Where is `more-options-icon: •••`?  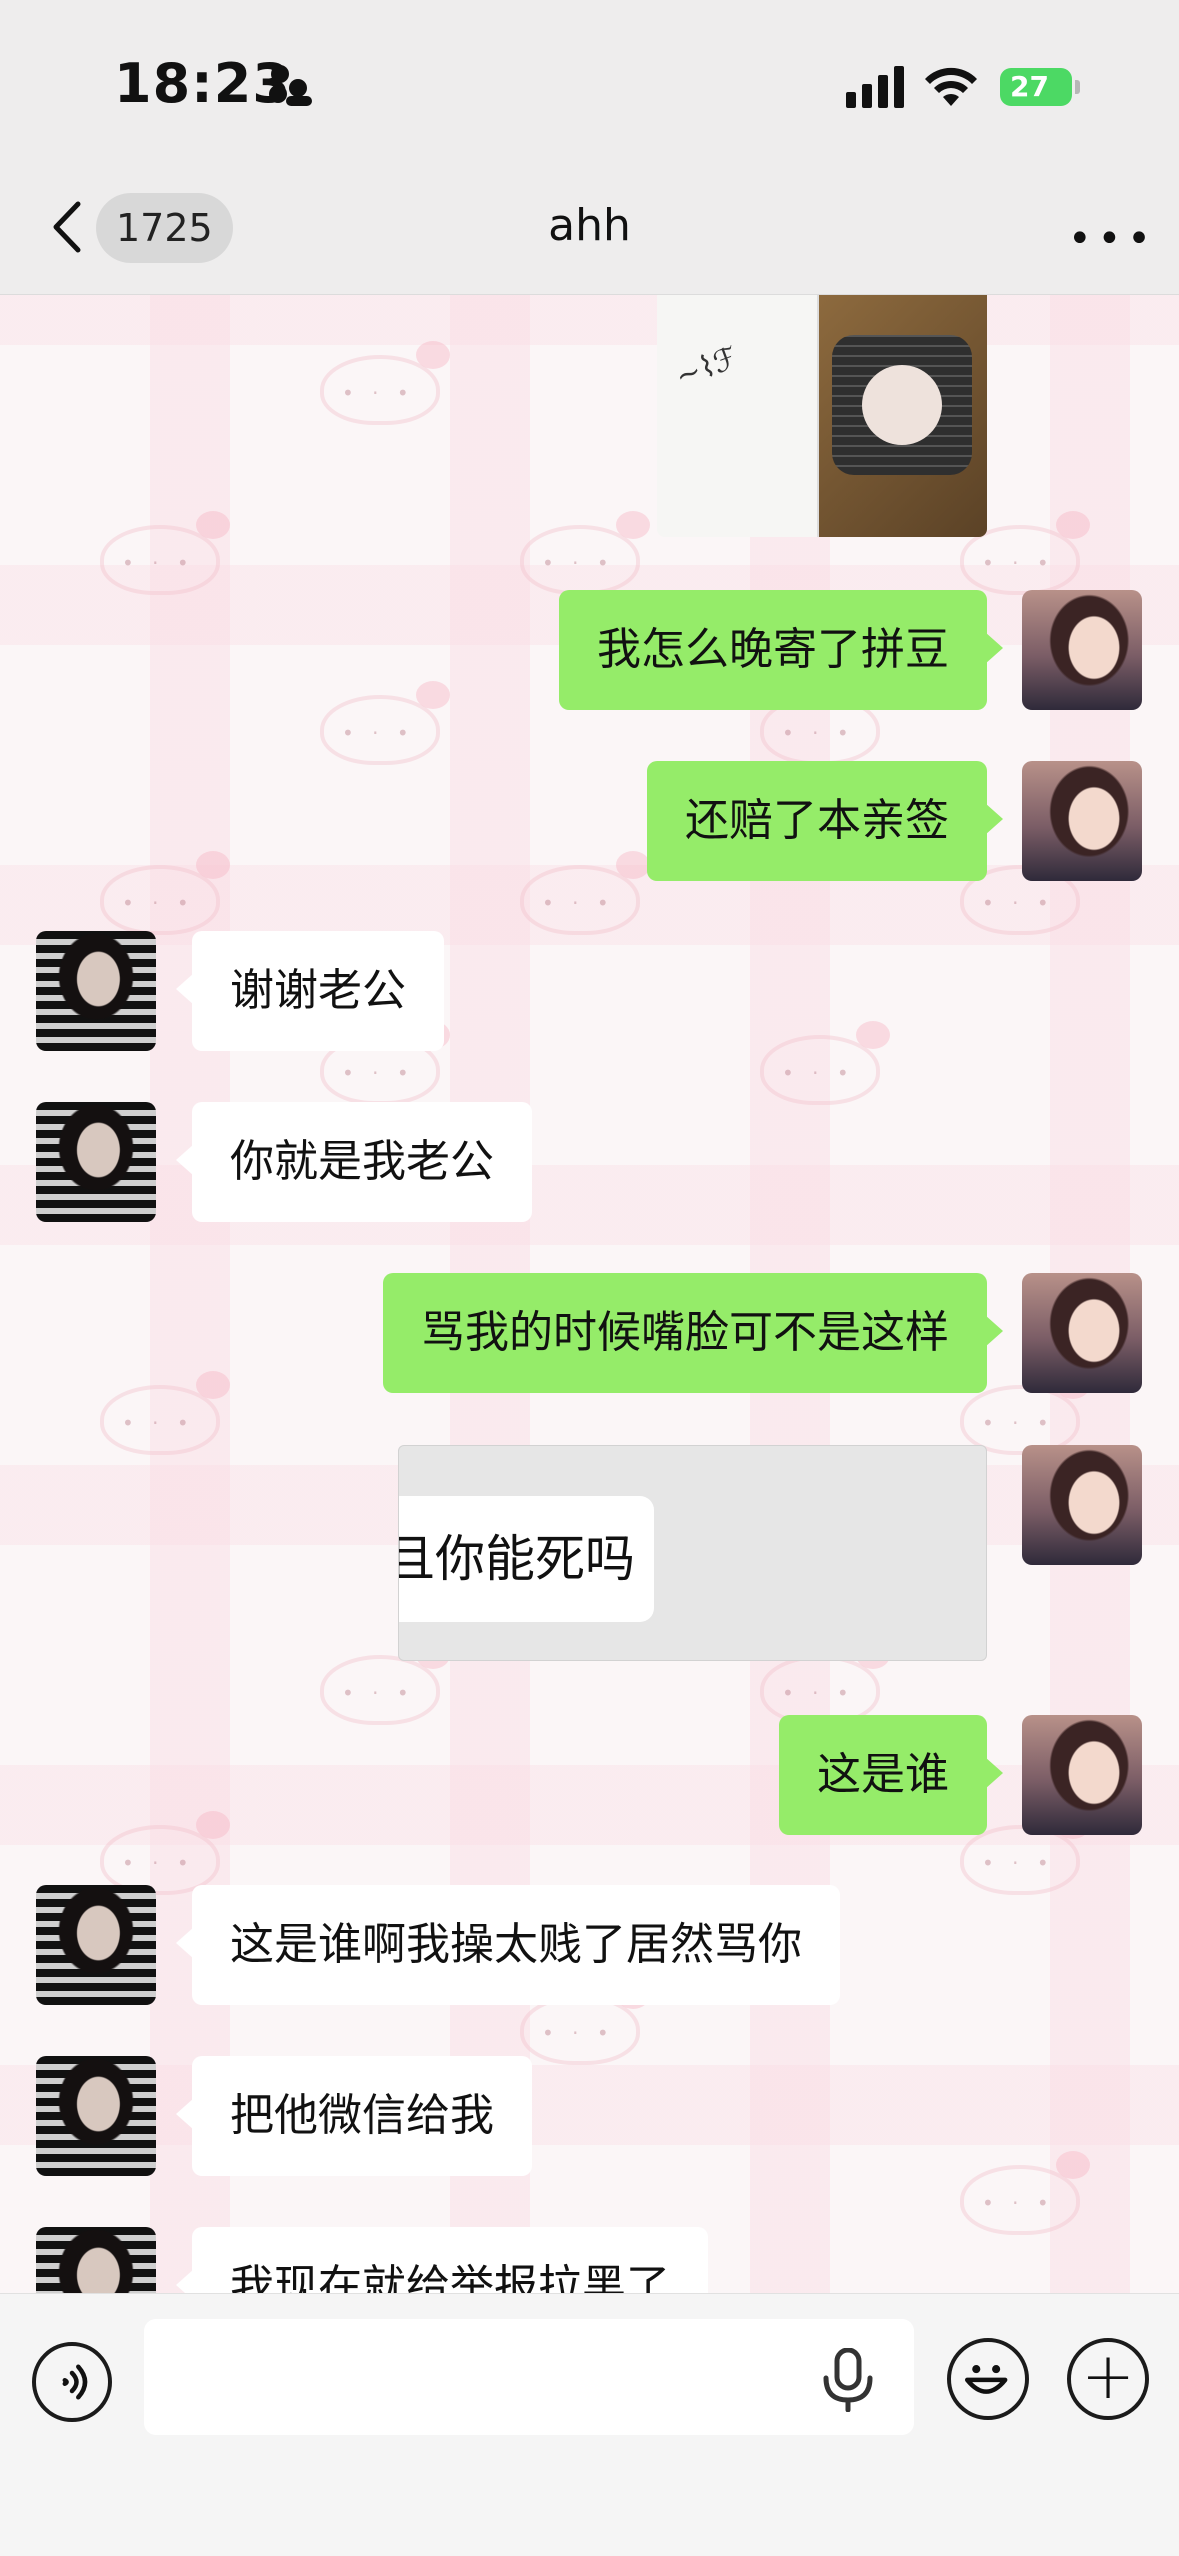 more-options-icon: ••• is located at coordinates (1112, 239).